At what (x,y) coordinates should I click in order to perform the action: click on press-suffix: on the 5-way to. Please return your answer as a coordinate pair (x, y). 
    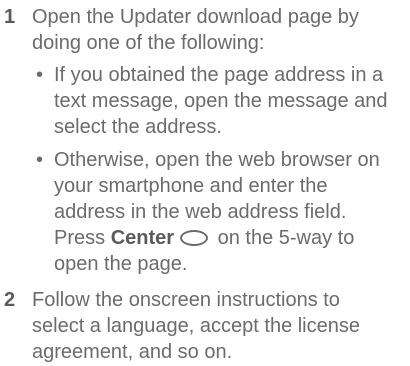
    Looking at the image, I should click on (283, 238).